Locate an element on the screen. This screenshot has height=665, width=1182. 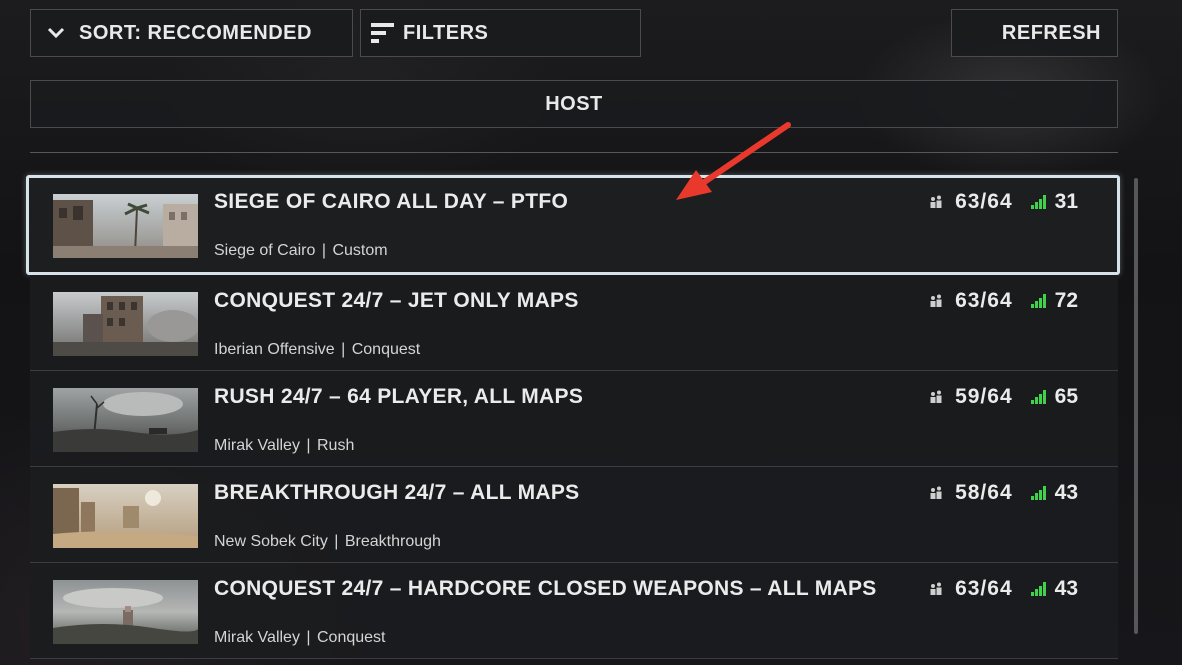
server-subtitle: New Sobek City | Breakthrough is located at coordinates (327, 541).